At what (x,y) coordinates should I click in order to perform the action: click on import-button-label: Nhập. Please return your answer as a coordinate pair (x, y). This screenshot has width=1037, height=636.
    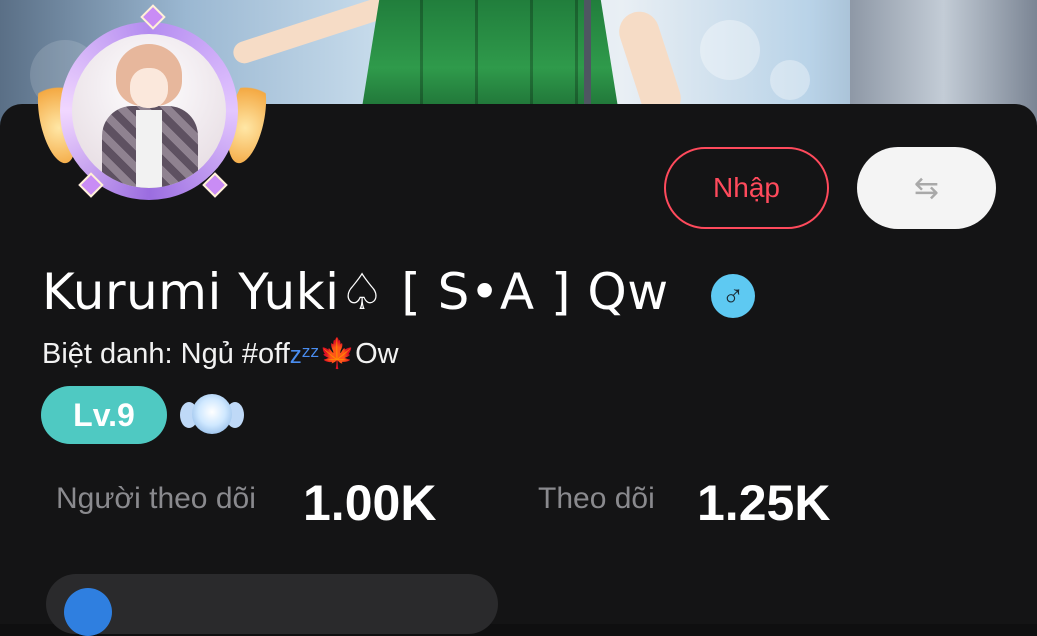
    Looking at the image, I should click on (746, 187).